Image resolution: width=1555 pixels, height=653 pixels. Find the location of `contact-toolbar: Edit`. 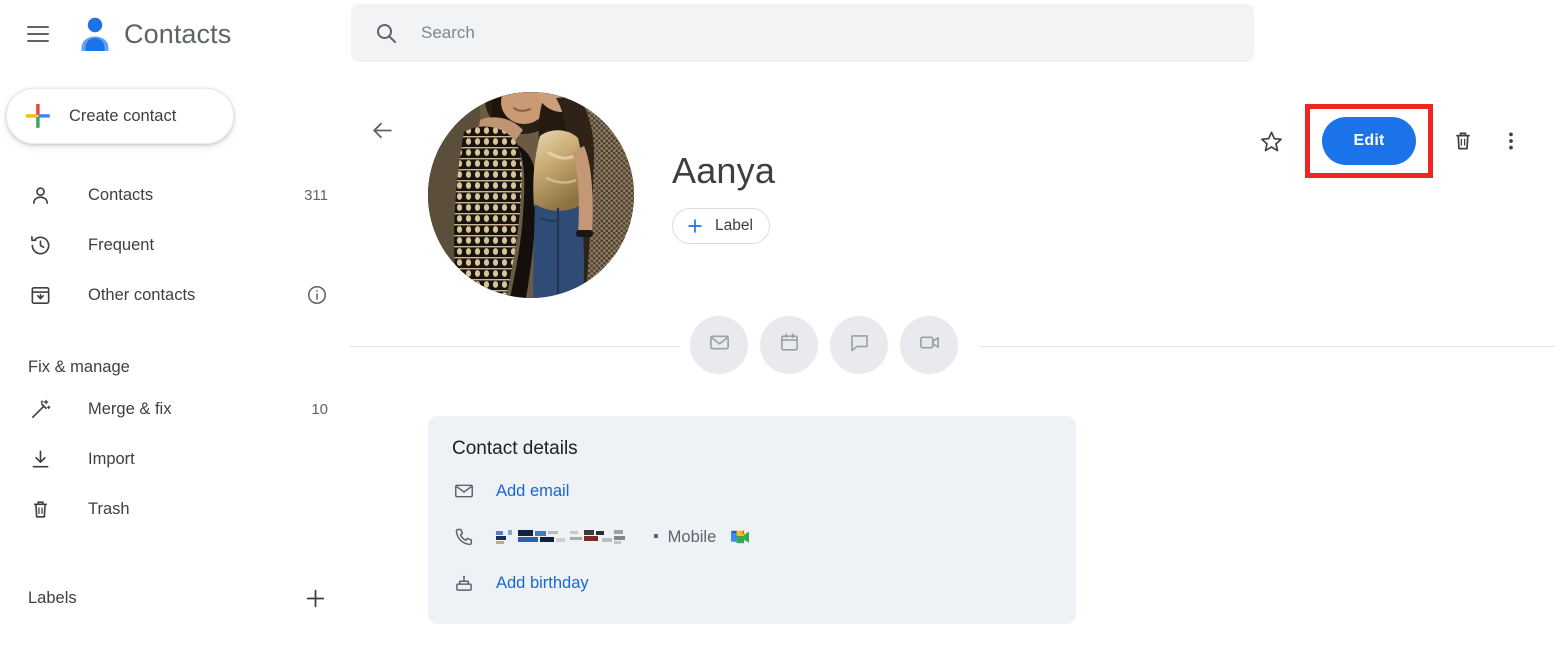

contact-toolbar: Edit is located at coordinates (1391, 141).